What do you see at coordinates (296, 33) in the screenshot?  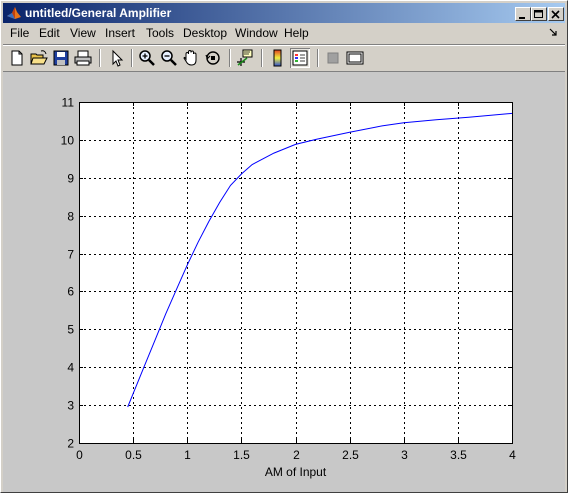 I see `menu-help: Help` at bounding box center [296, 33].